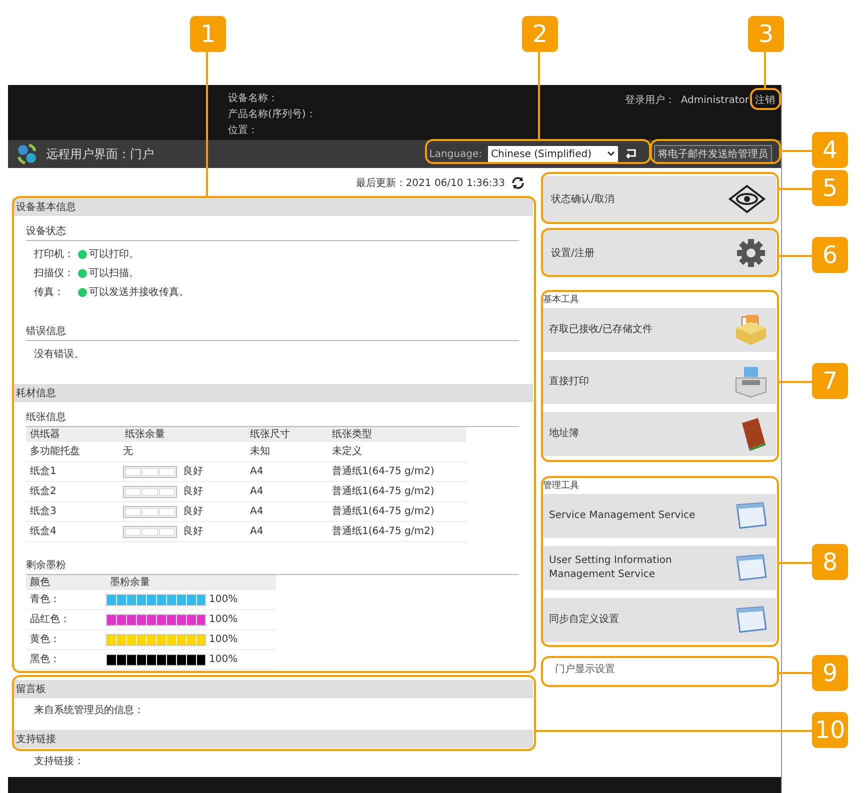 The height and width of the screenshot is (793, 865). I want to click on callout-number: 1, so click(208, 34).